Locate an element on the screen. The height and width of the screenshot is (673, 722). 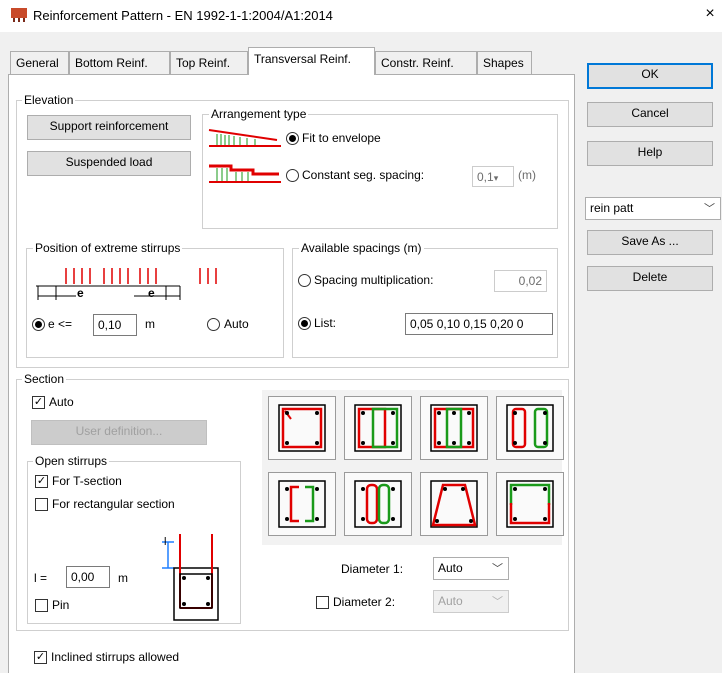
pattern-select: rein patt ﹀ is located at coordinates (653, 208).